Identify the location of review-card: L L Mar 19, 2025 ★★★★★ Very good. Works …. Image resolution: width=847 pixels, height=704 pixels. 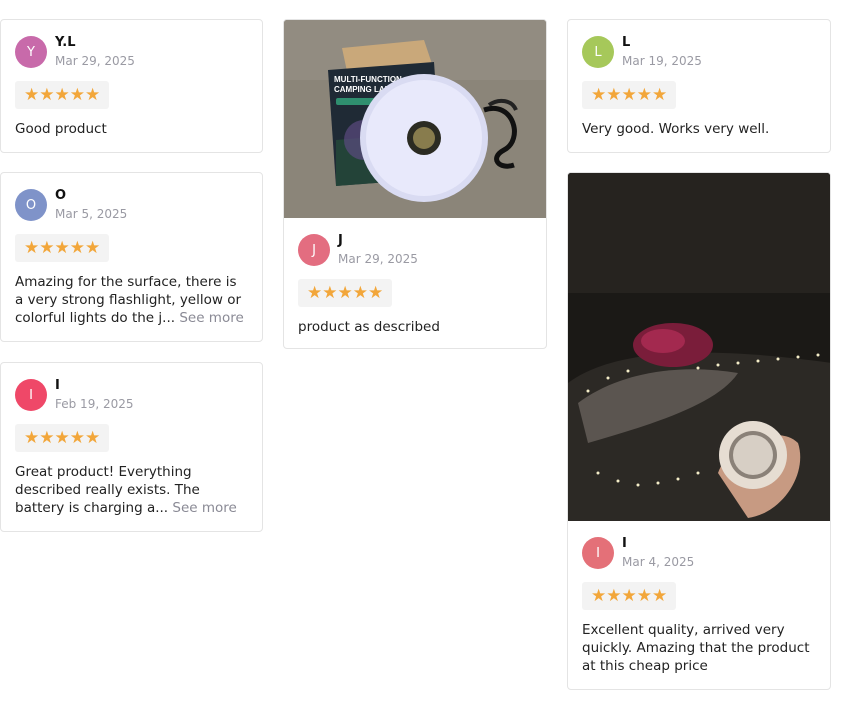
(699, 86).